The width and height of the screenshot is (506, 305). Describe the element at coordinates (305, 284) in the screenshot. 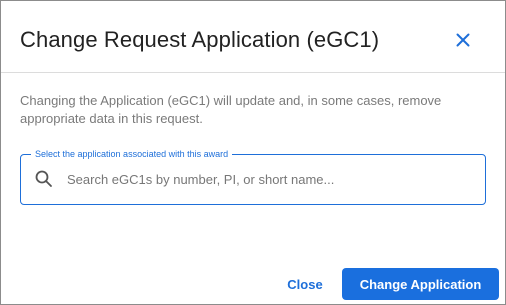

I see `close-button: Close` at that location.